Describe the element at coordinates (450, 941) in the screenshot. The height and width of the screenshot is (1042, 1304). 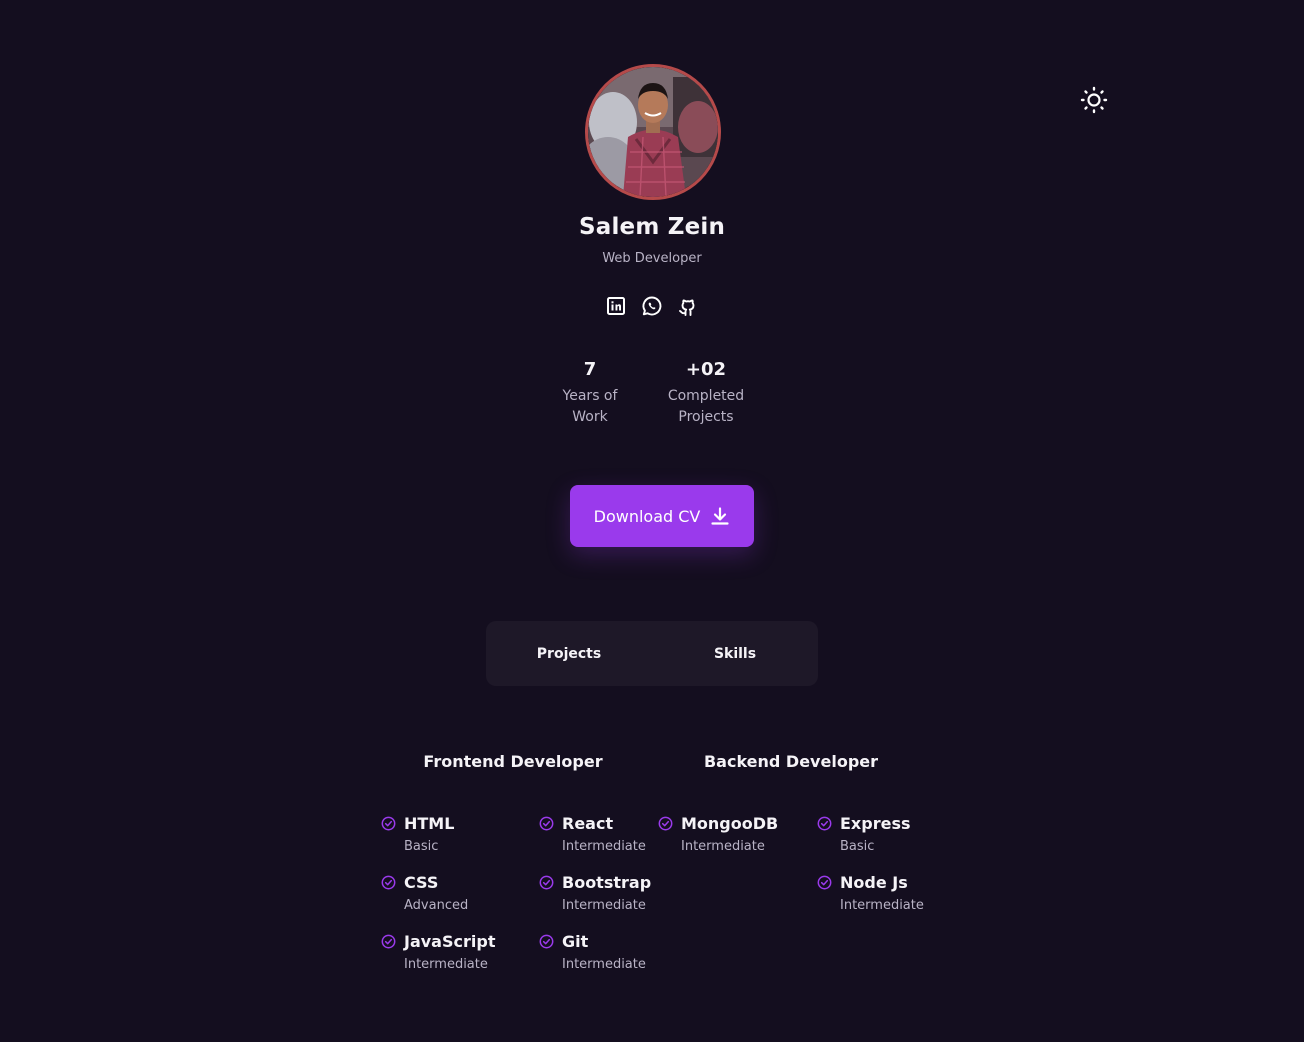
I see `skill-name: JavaScript` at that location.